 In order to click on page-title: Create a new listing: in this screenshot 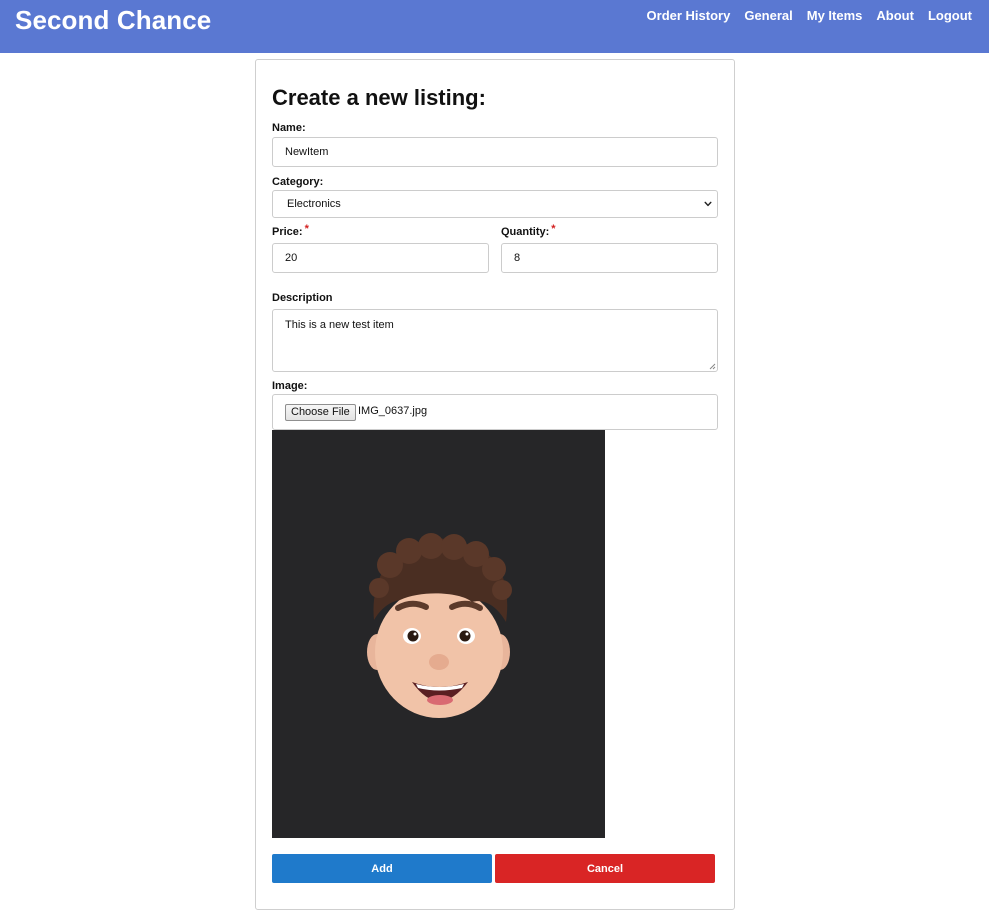, I will do `click(379, 97)`.